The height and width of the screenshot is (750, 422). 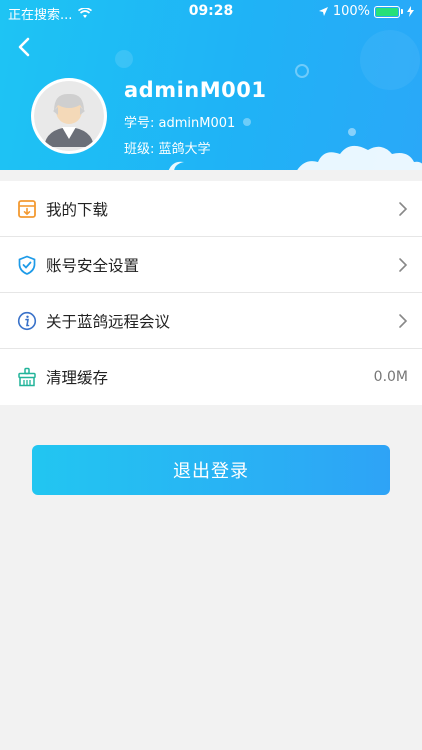 What do you see at coordinates (176, 165) in the screenshot?
I see `moon-decor` at bounding box center [176, 165].